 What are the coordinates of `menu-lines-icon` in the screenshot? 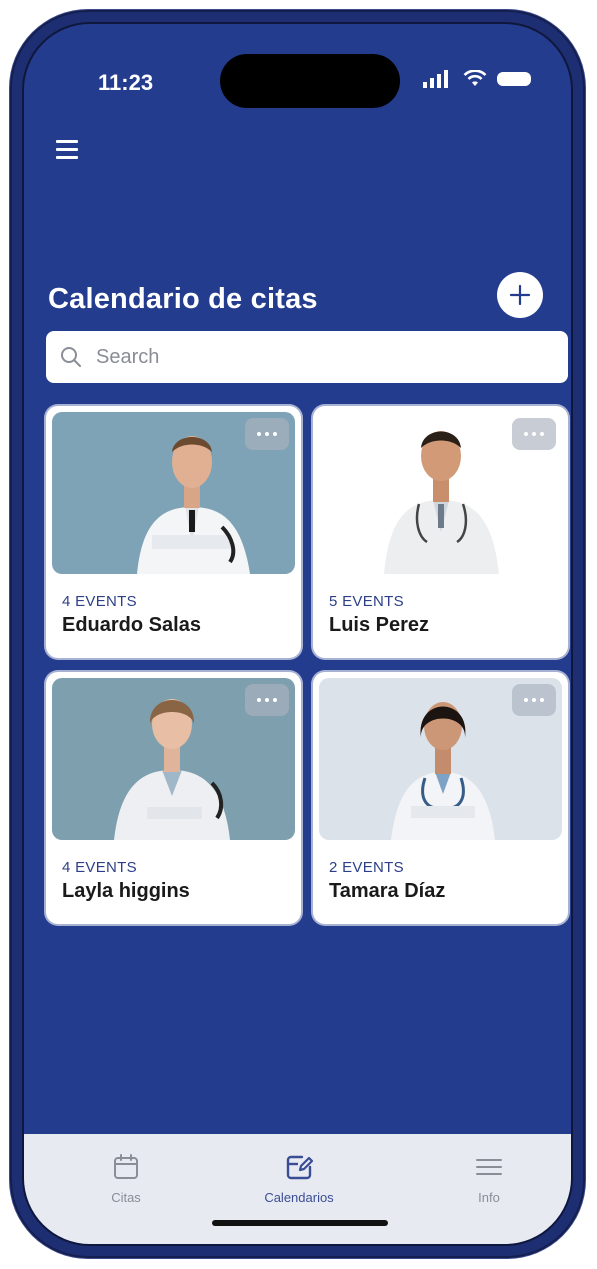 It's located at (489, 1167).